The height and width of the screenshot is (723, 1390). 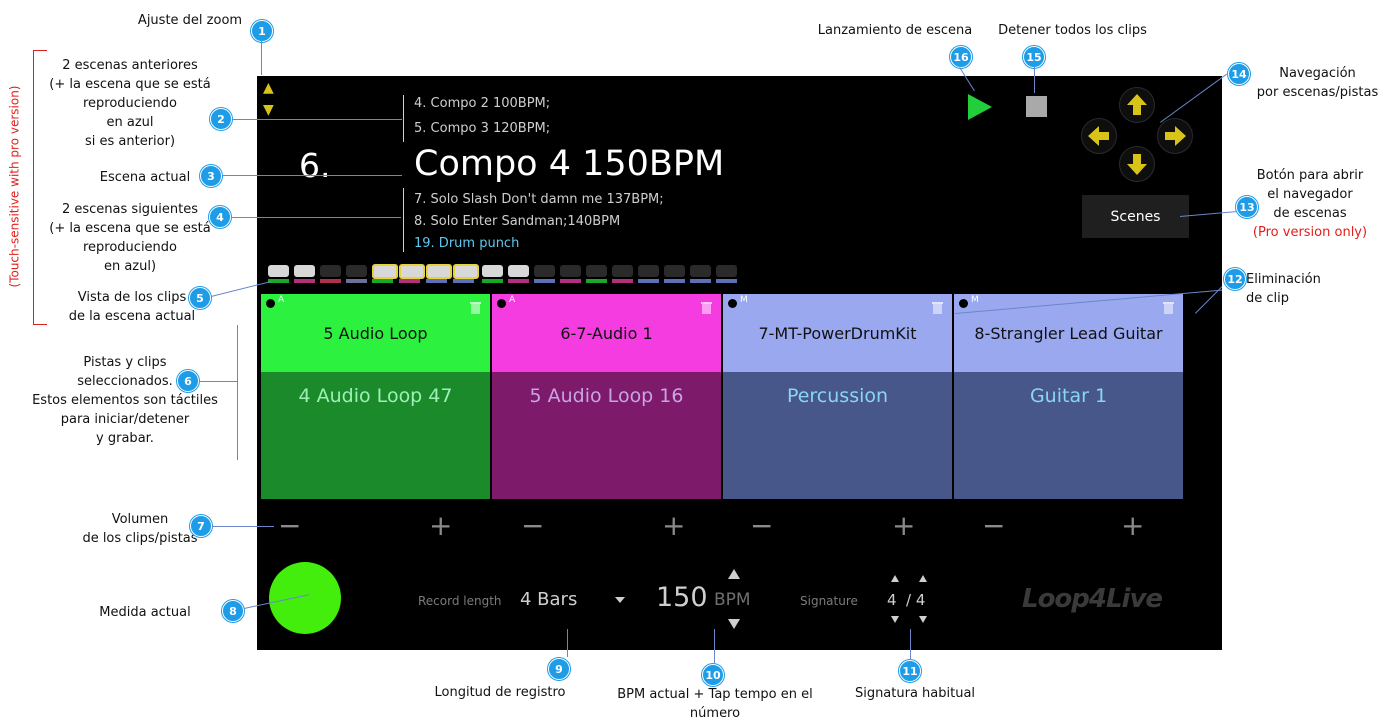 What do you see at coordinates (233, 611) in the screenshot?
I see `annotation-8-badge: 8` at bounding box center [233, 611].